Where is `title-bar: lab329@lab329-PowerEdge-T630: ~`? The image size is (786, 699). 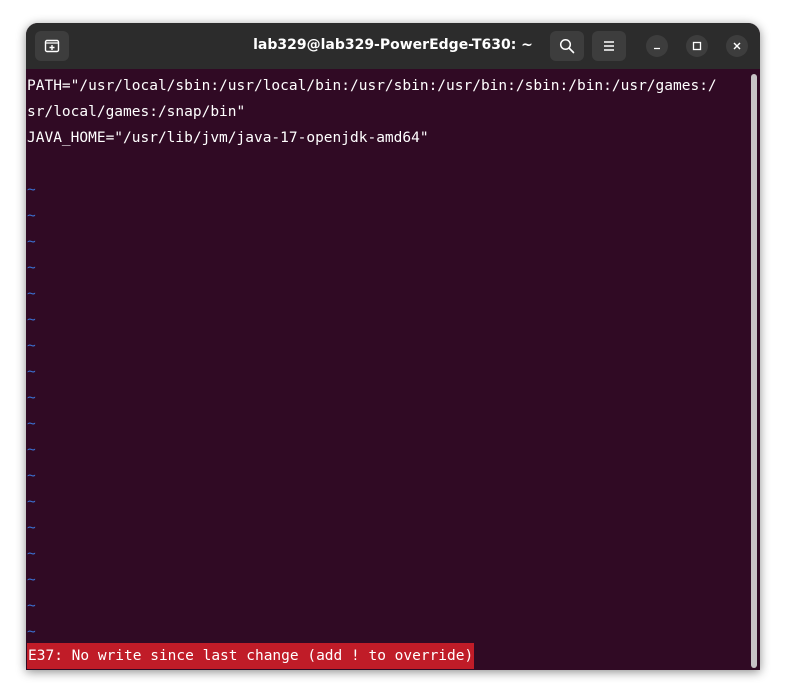 title-bar: lab329@lab329-PowerEdge-T630: ~ is located at coordinates (393, 46).